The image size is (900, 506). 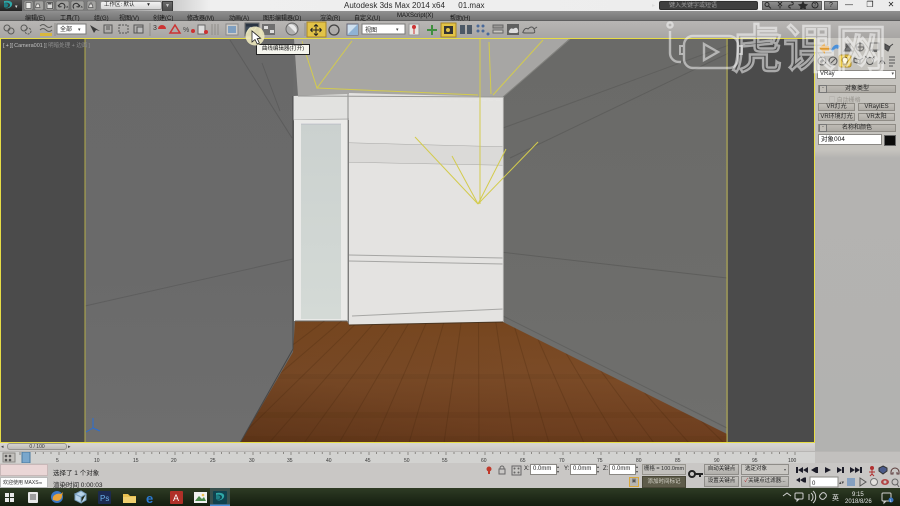 I want to click on svg-text: 视图, so click(x=371, y=30).